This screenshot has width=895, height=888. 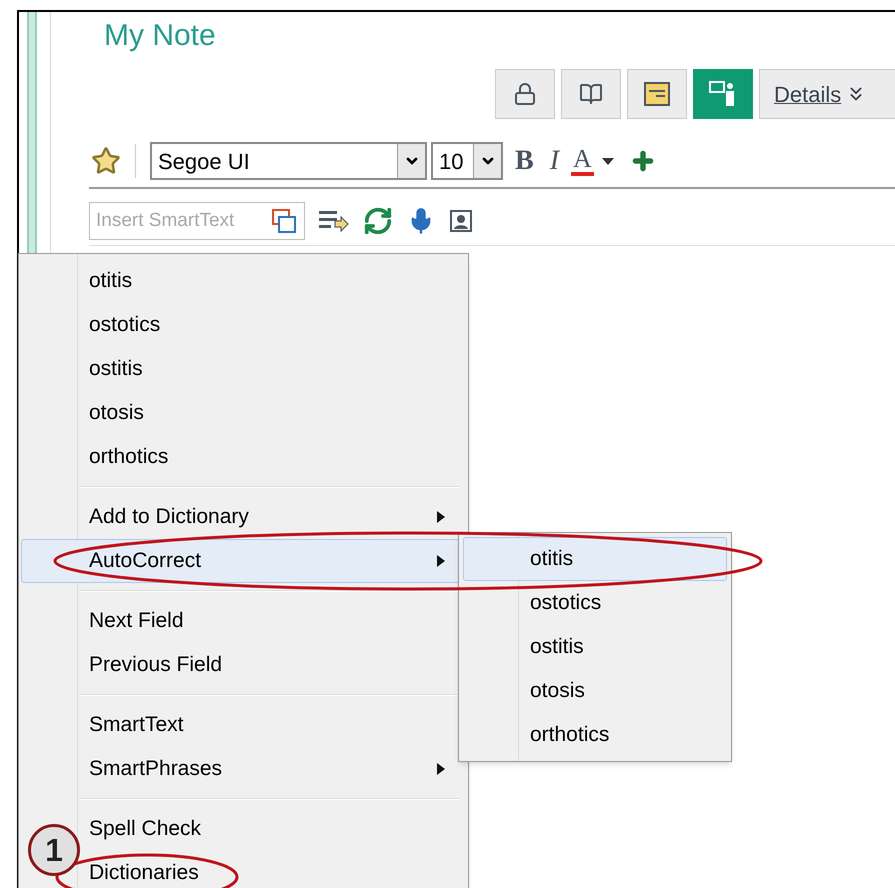 I want to click on portrait-icon, so click(x=461, y=221).